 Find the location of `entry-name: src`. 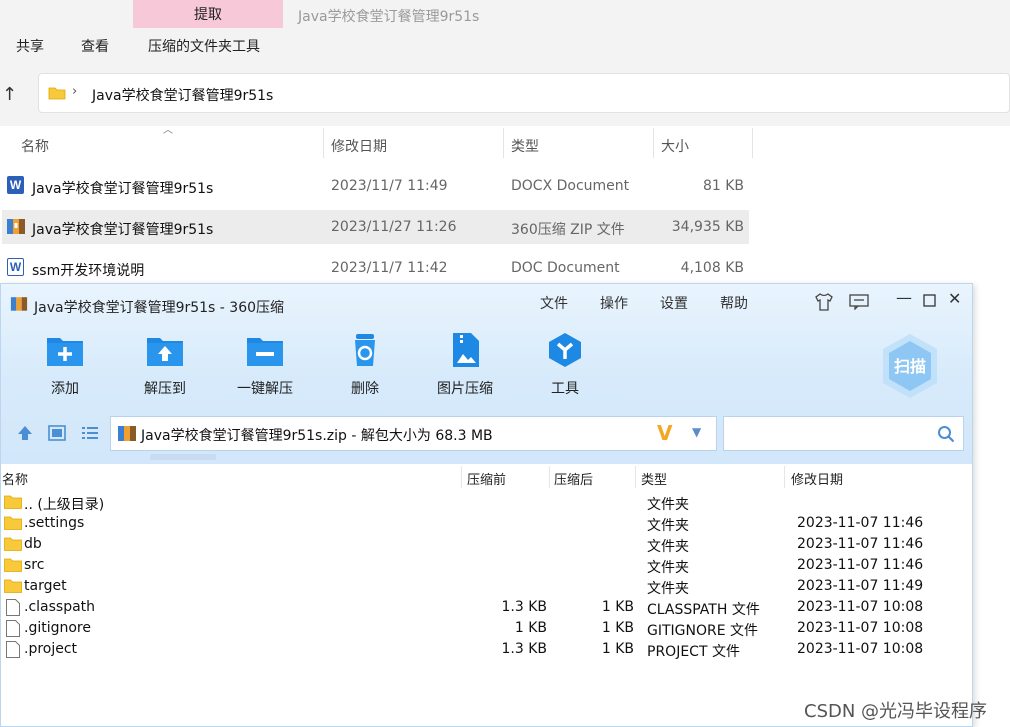

entry-name: src is located at coordinates (34, 565).